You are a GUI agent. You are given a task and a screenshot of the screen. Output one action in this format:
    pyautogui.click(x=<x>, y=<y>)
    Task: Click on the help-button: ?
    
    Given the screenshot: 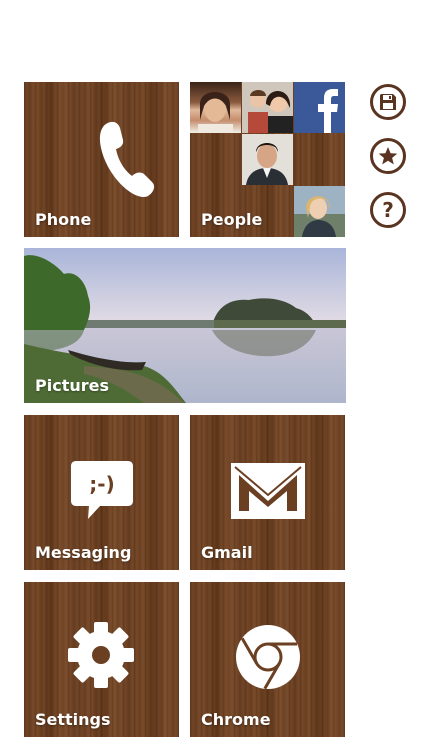 What is the action you would take?
    pyautogui.click(x=388, y=210)
    